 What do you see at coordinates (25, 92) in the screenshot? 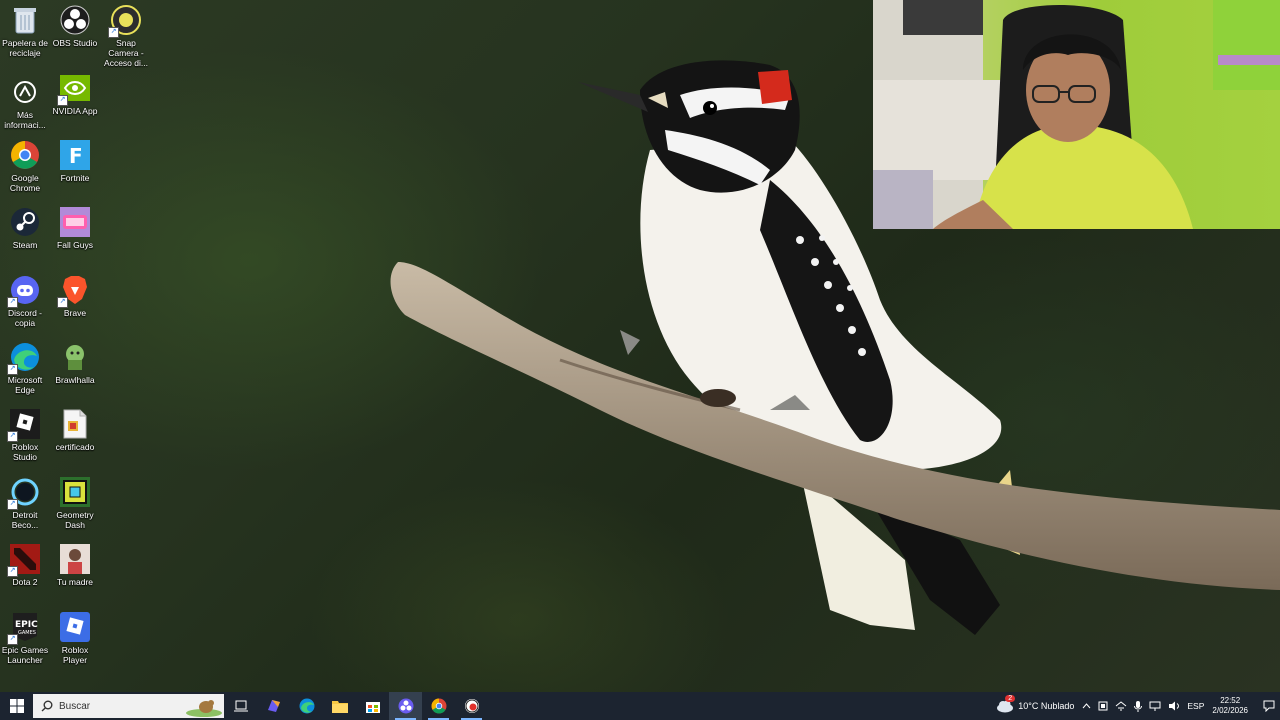
I see `info-icon` at bounding box center [25, 92].